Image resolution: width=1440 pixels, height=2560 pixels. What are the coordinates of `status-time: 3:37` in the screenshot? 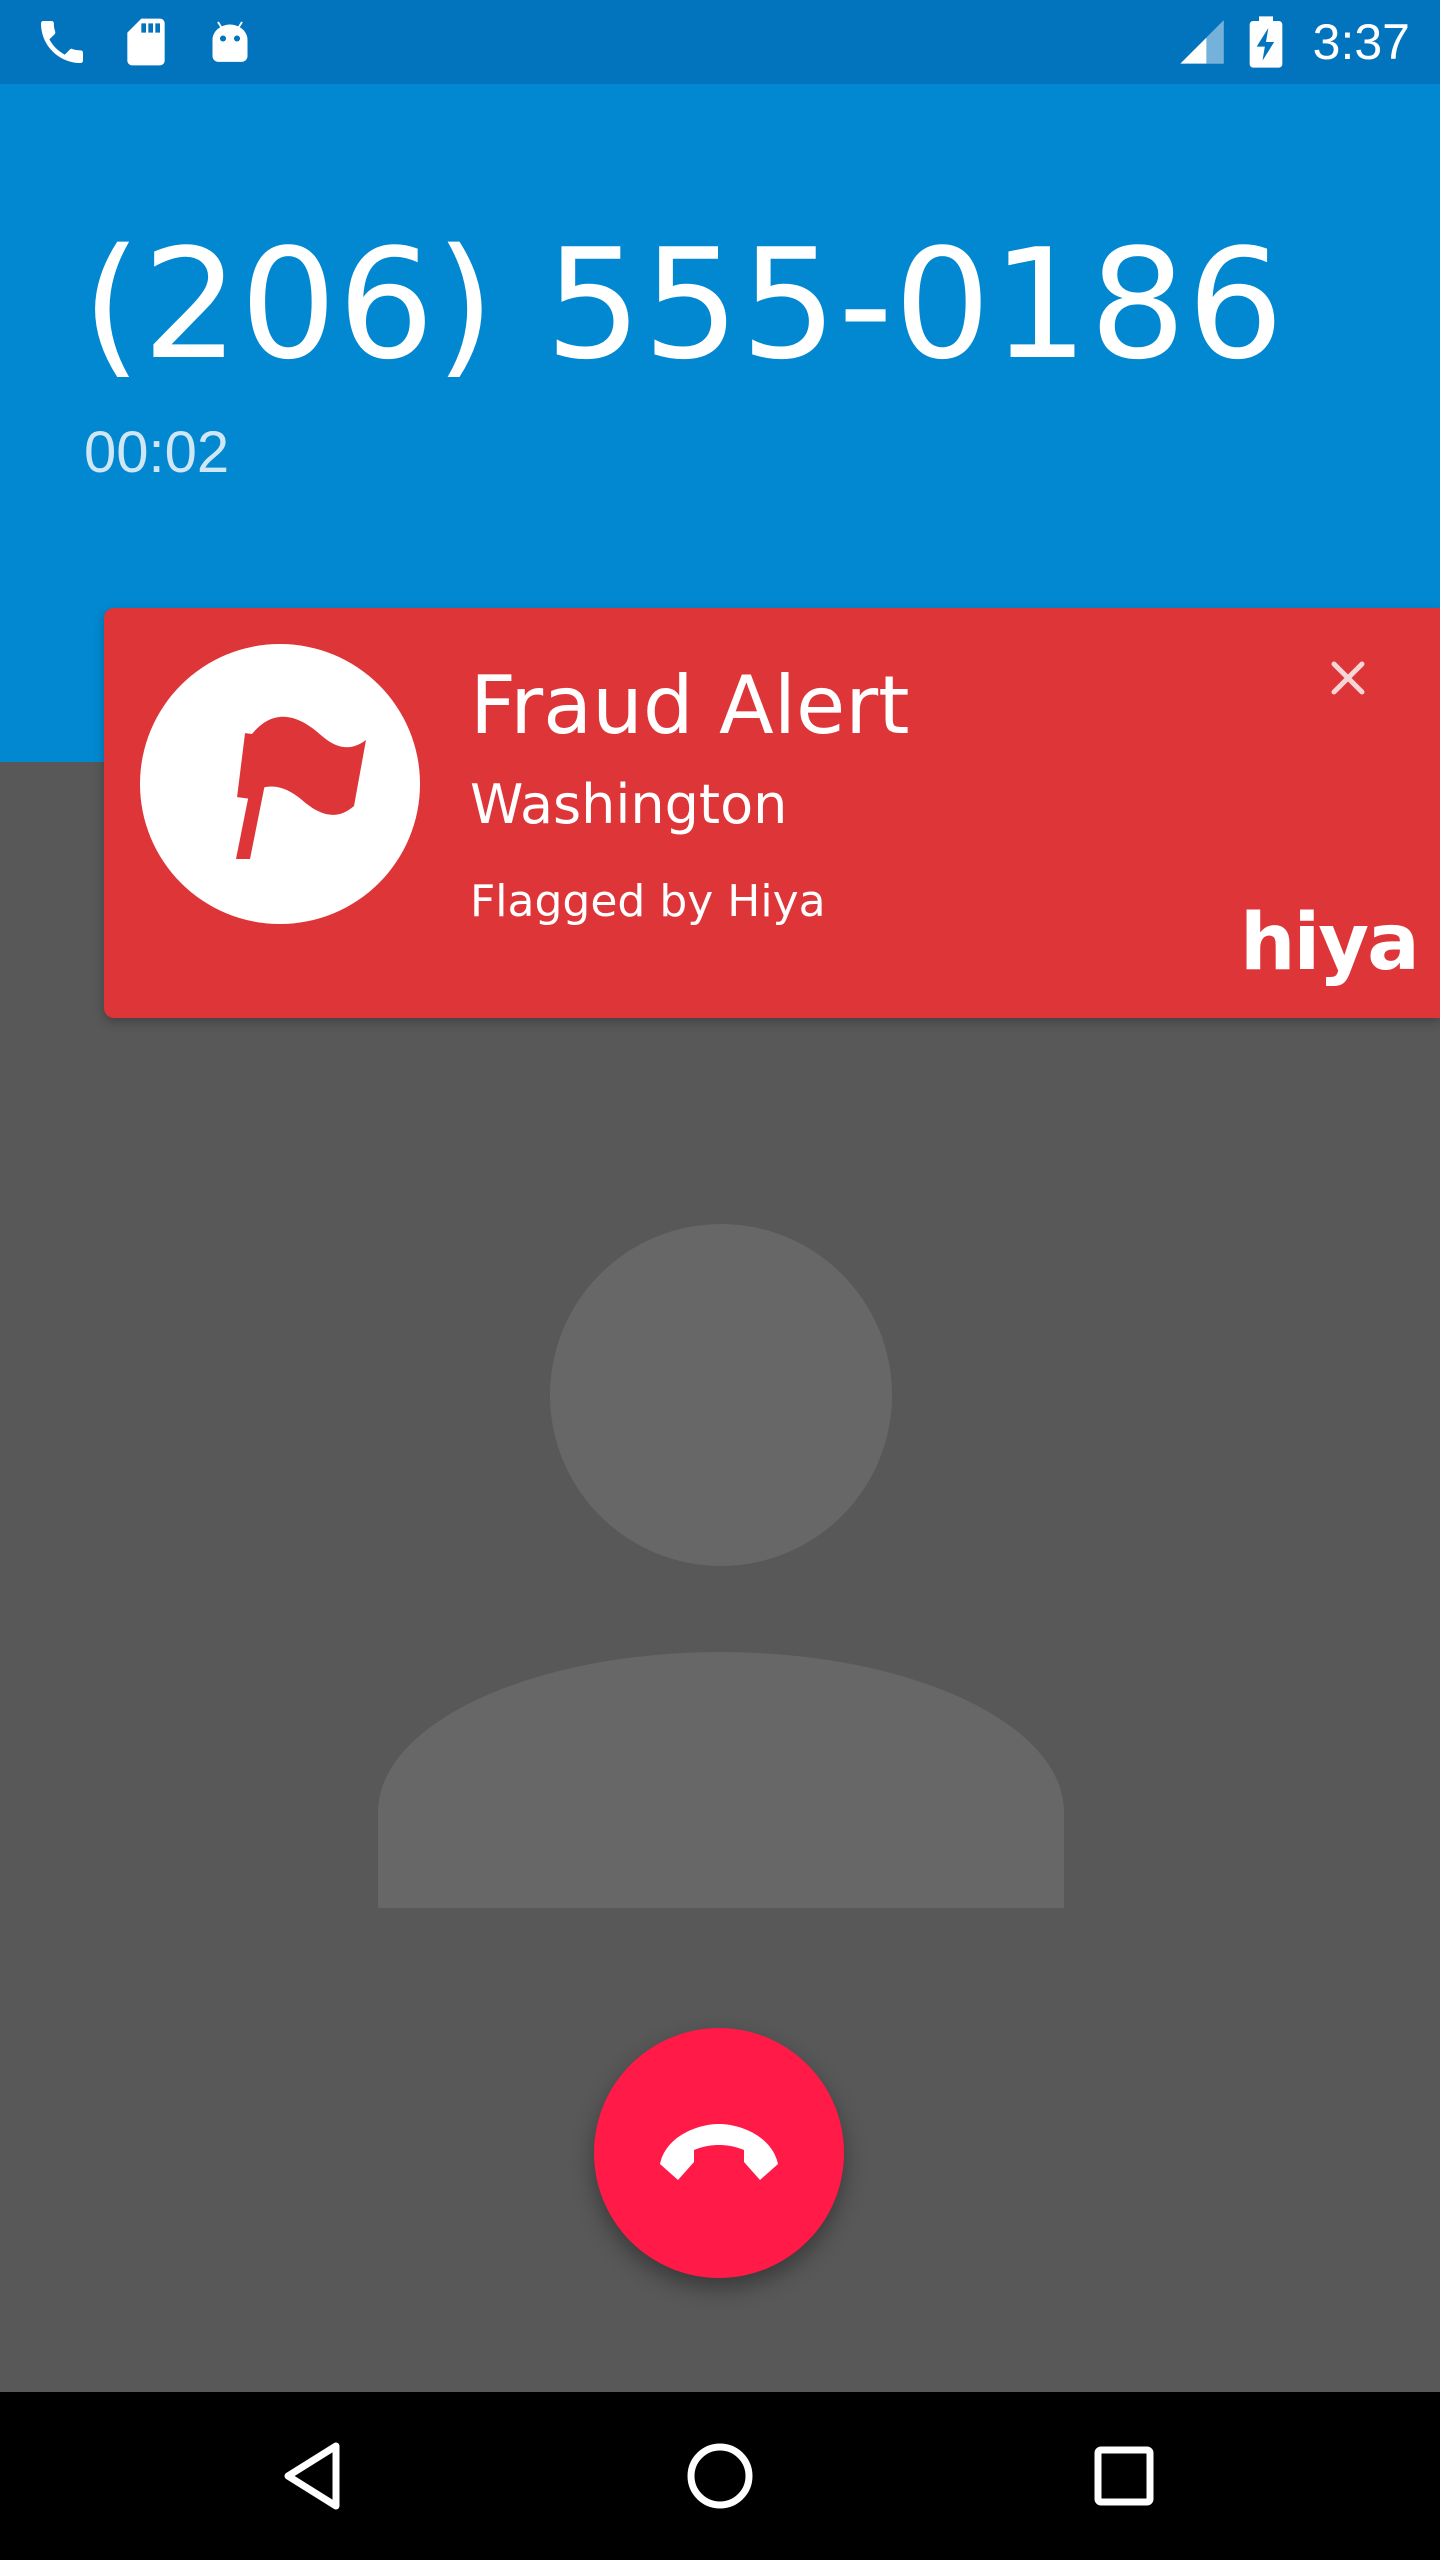 It's located at (1361, 42).